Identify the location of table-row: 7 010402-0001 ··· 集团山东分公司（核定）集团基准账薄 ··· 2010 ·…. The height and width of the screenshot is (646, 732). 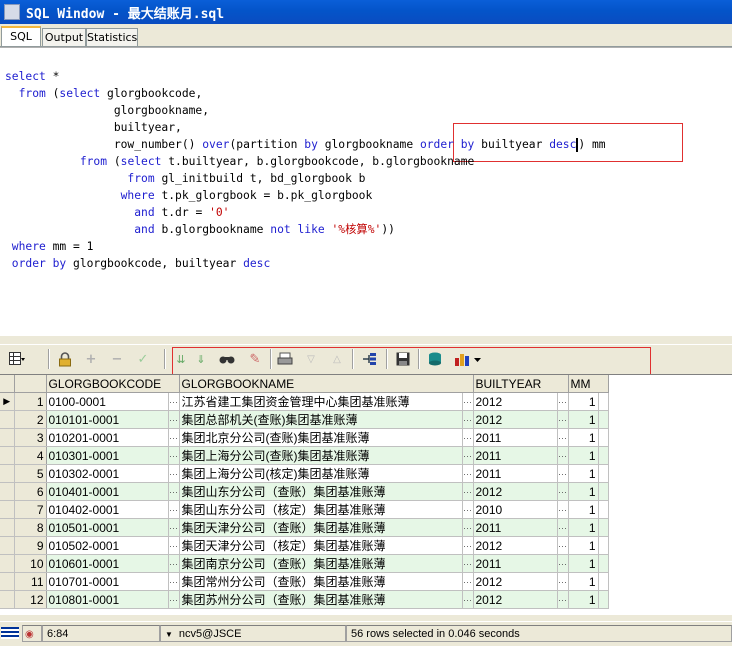
(304, 509).